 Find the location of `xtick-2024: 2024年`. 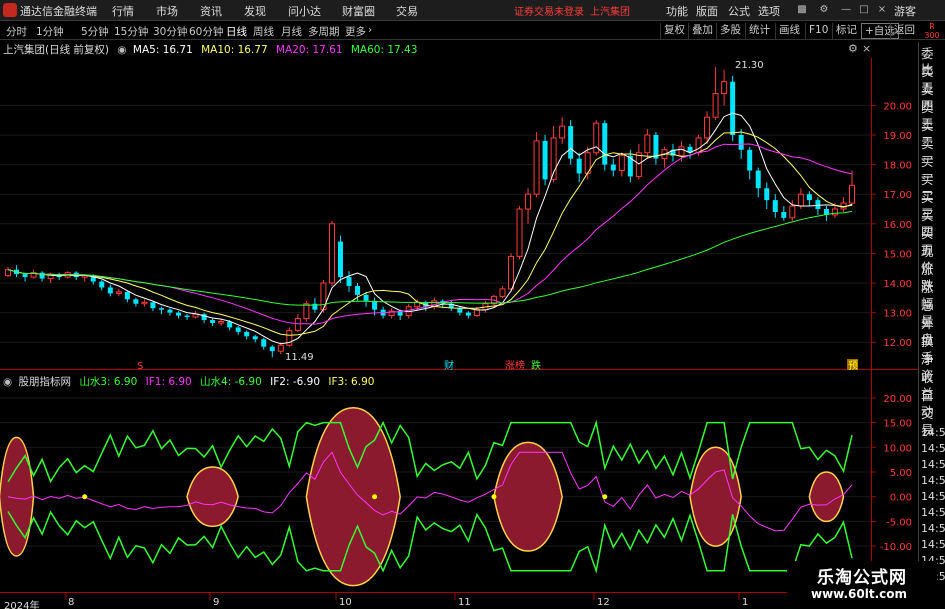

xtick-2024: 2024年 is located at coordinates (22, 605).